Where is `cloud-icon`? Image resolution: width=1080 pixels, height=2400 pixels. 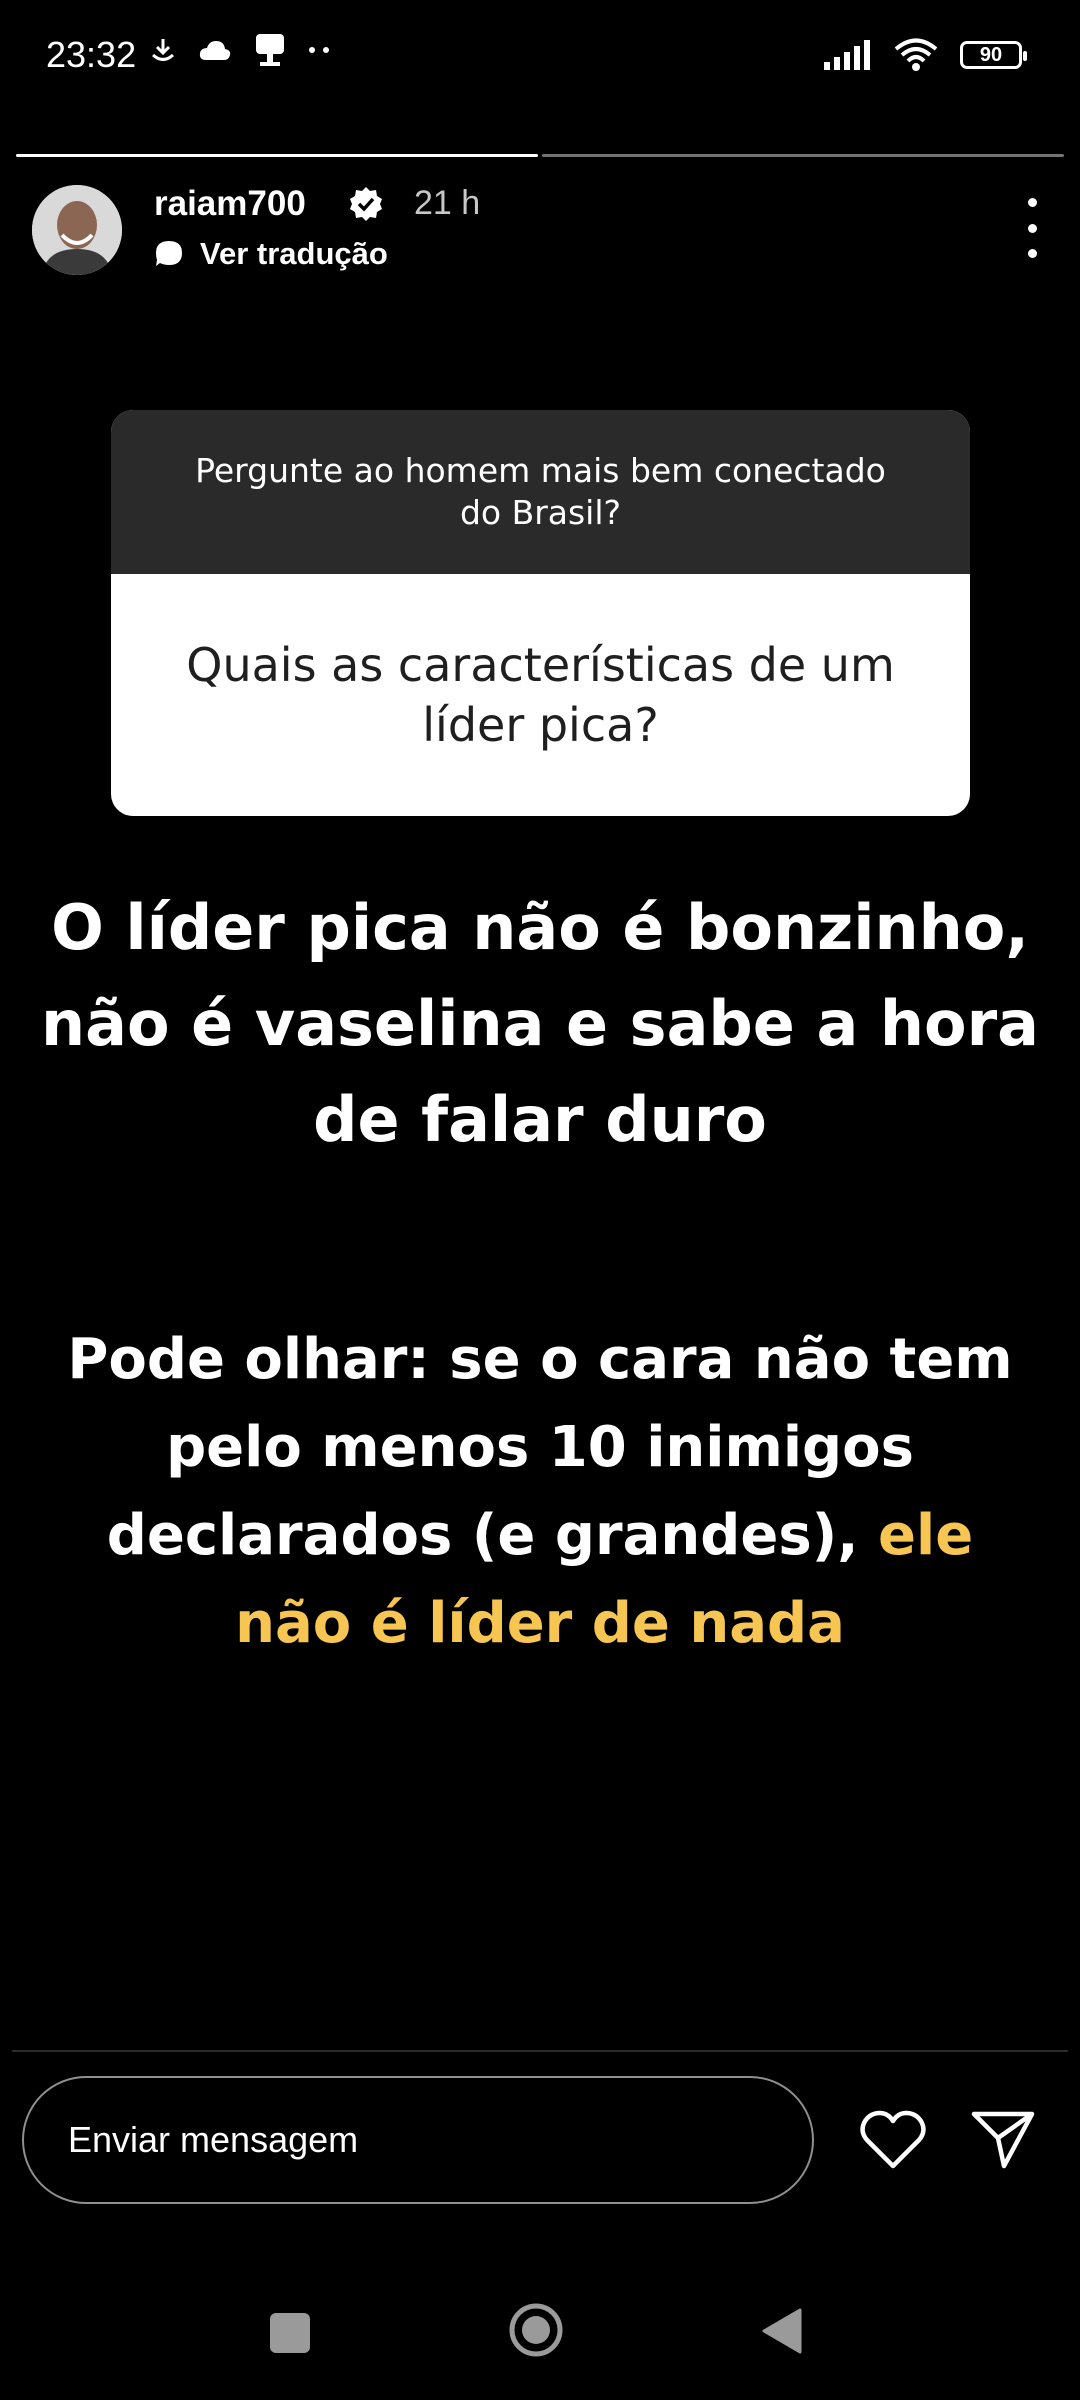
cloud-icon is located at coordinates (215, 50).